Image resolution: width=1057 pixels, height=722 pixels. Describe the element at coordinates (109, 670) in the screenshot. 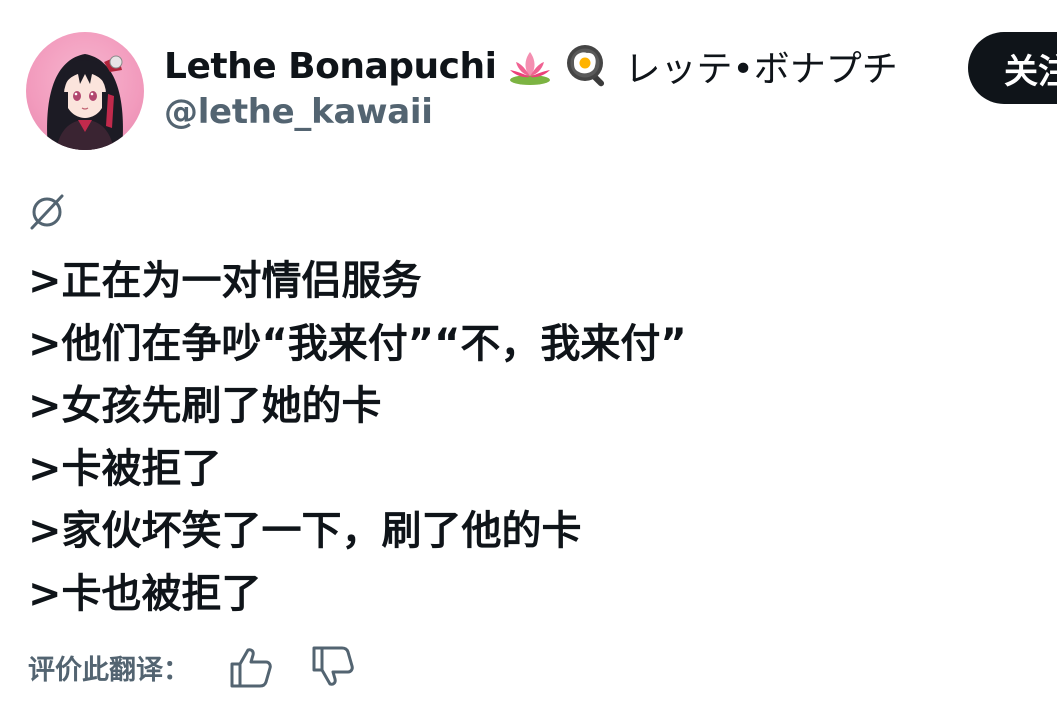

I see `translation-rating-label: 评价此翻译：` at that location.